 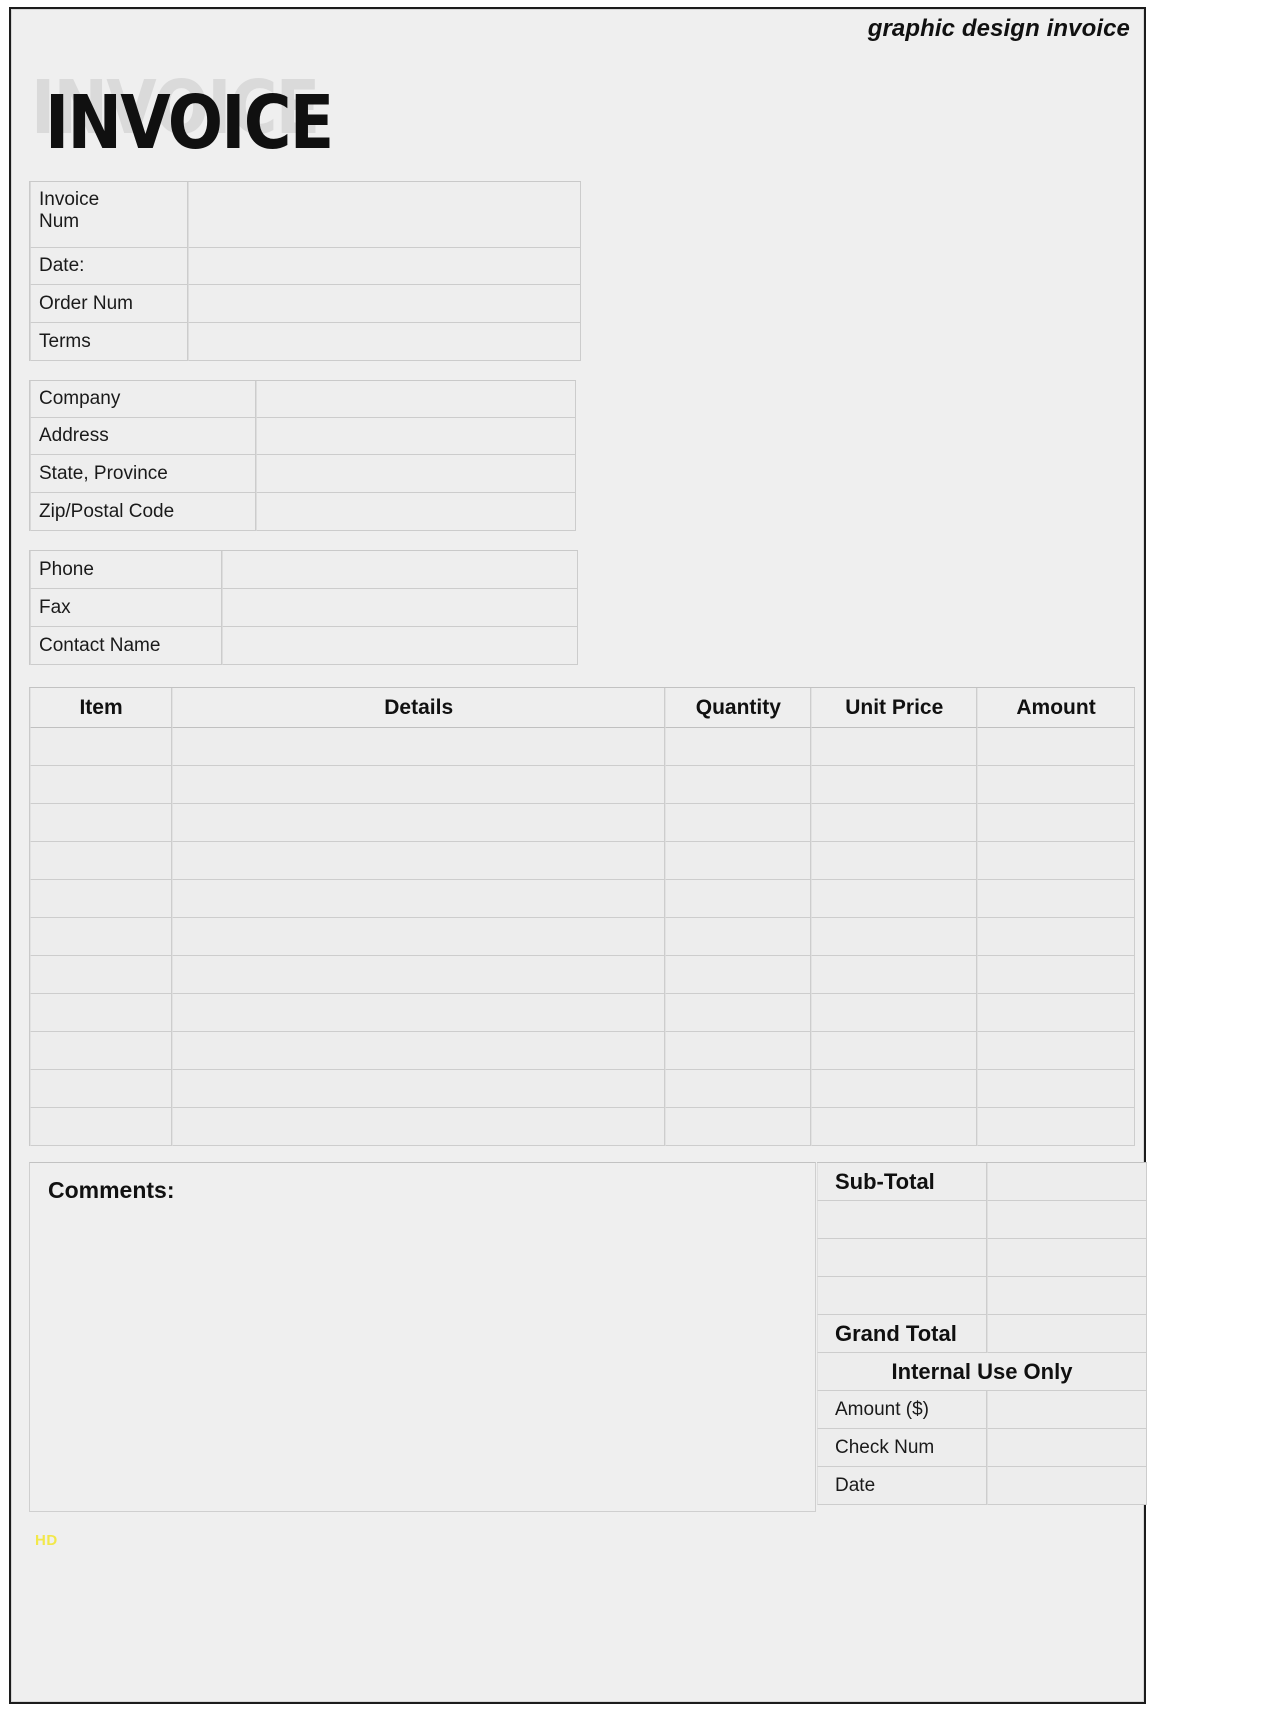 I want to click on invoice-info-row: Terms, so click(x=305, y=342).